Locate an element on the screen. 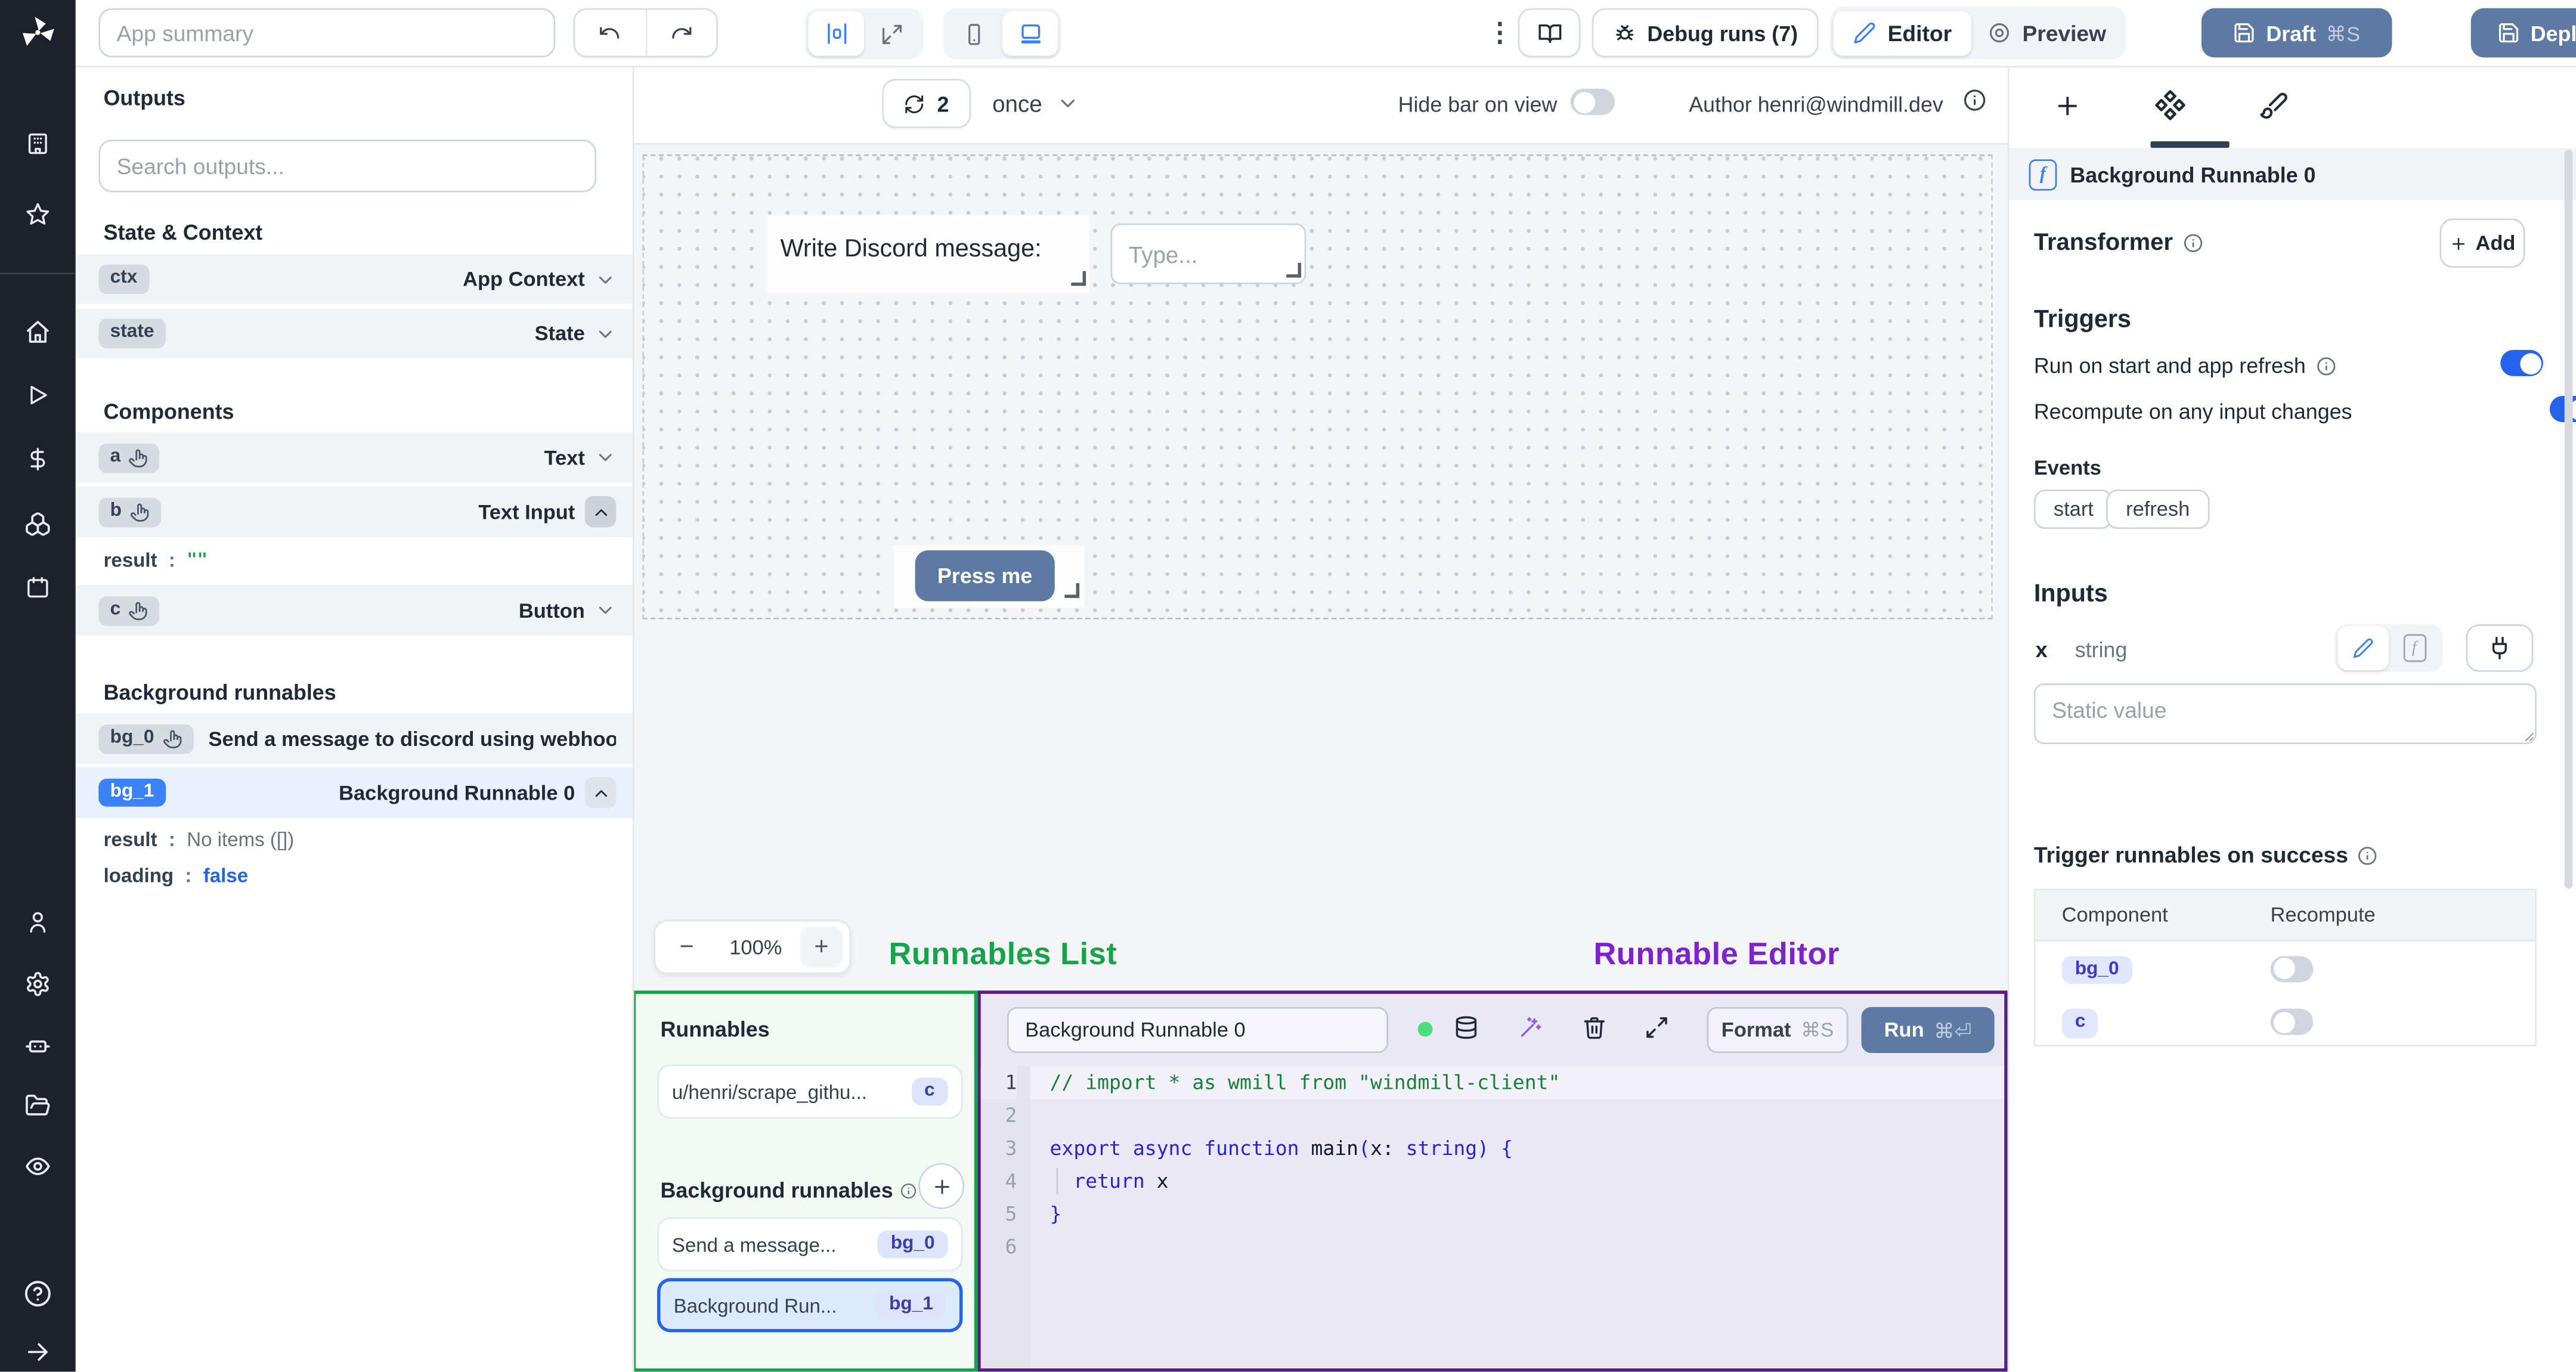 This screenshot has width=2576, height=1372. format-button: Format ⌘S is located at coordinates (1778, 1030).